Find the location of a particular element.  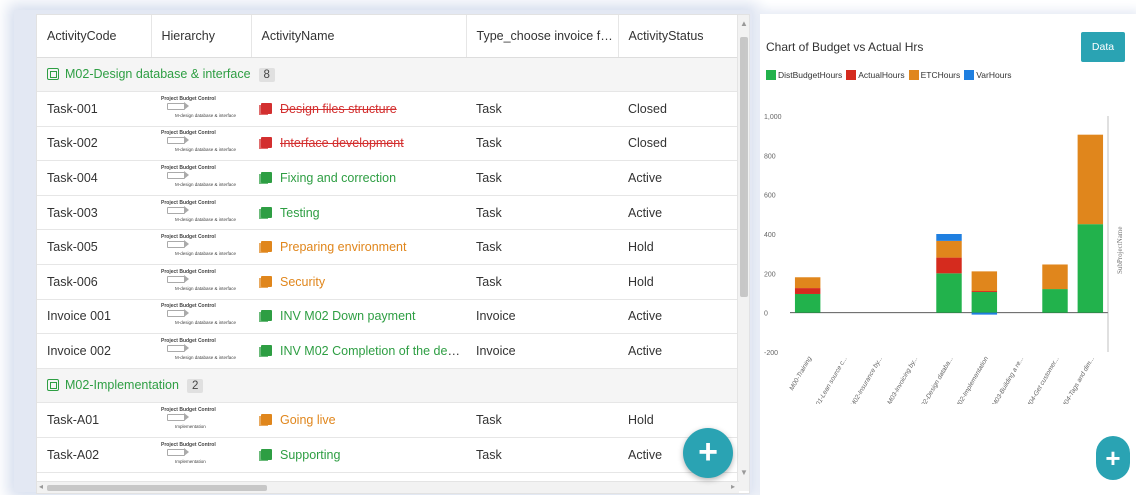

activity-name-link: Fixing and correction is located at coordinates (338, 178).